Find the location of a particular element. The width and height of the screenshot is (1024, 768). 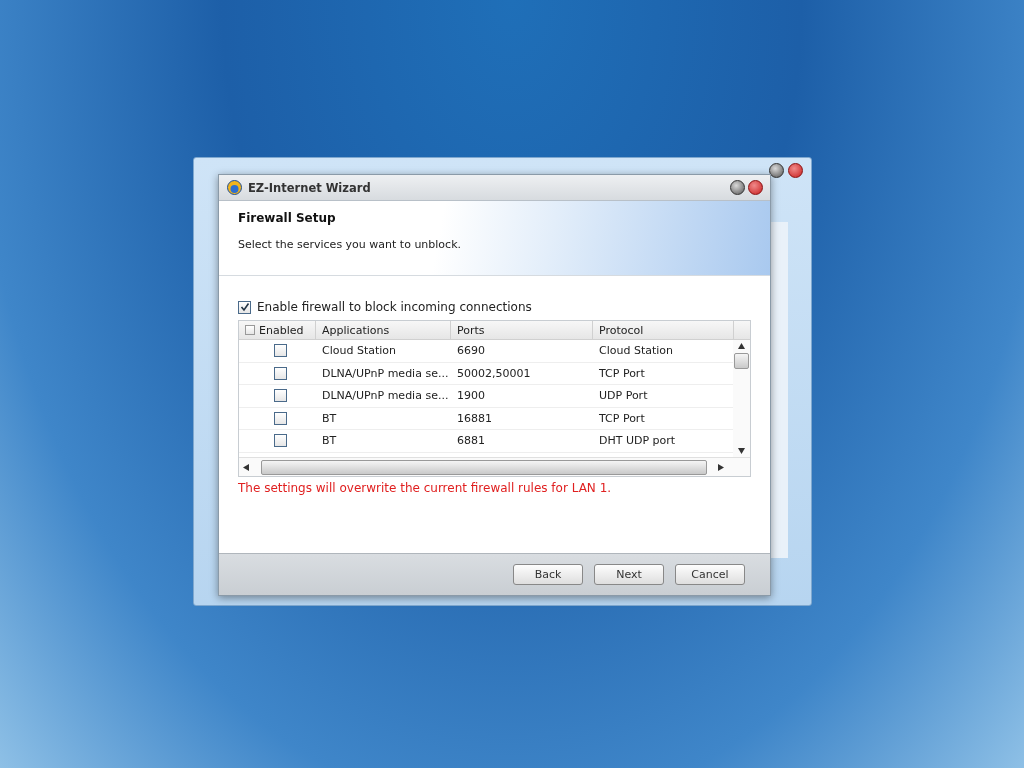

wizard-logo-icon is located at coordinates (234, 187).